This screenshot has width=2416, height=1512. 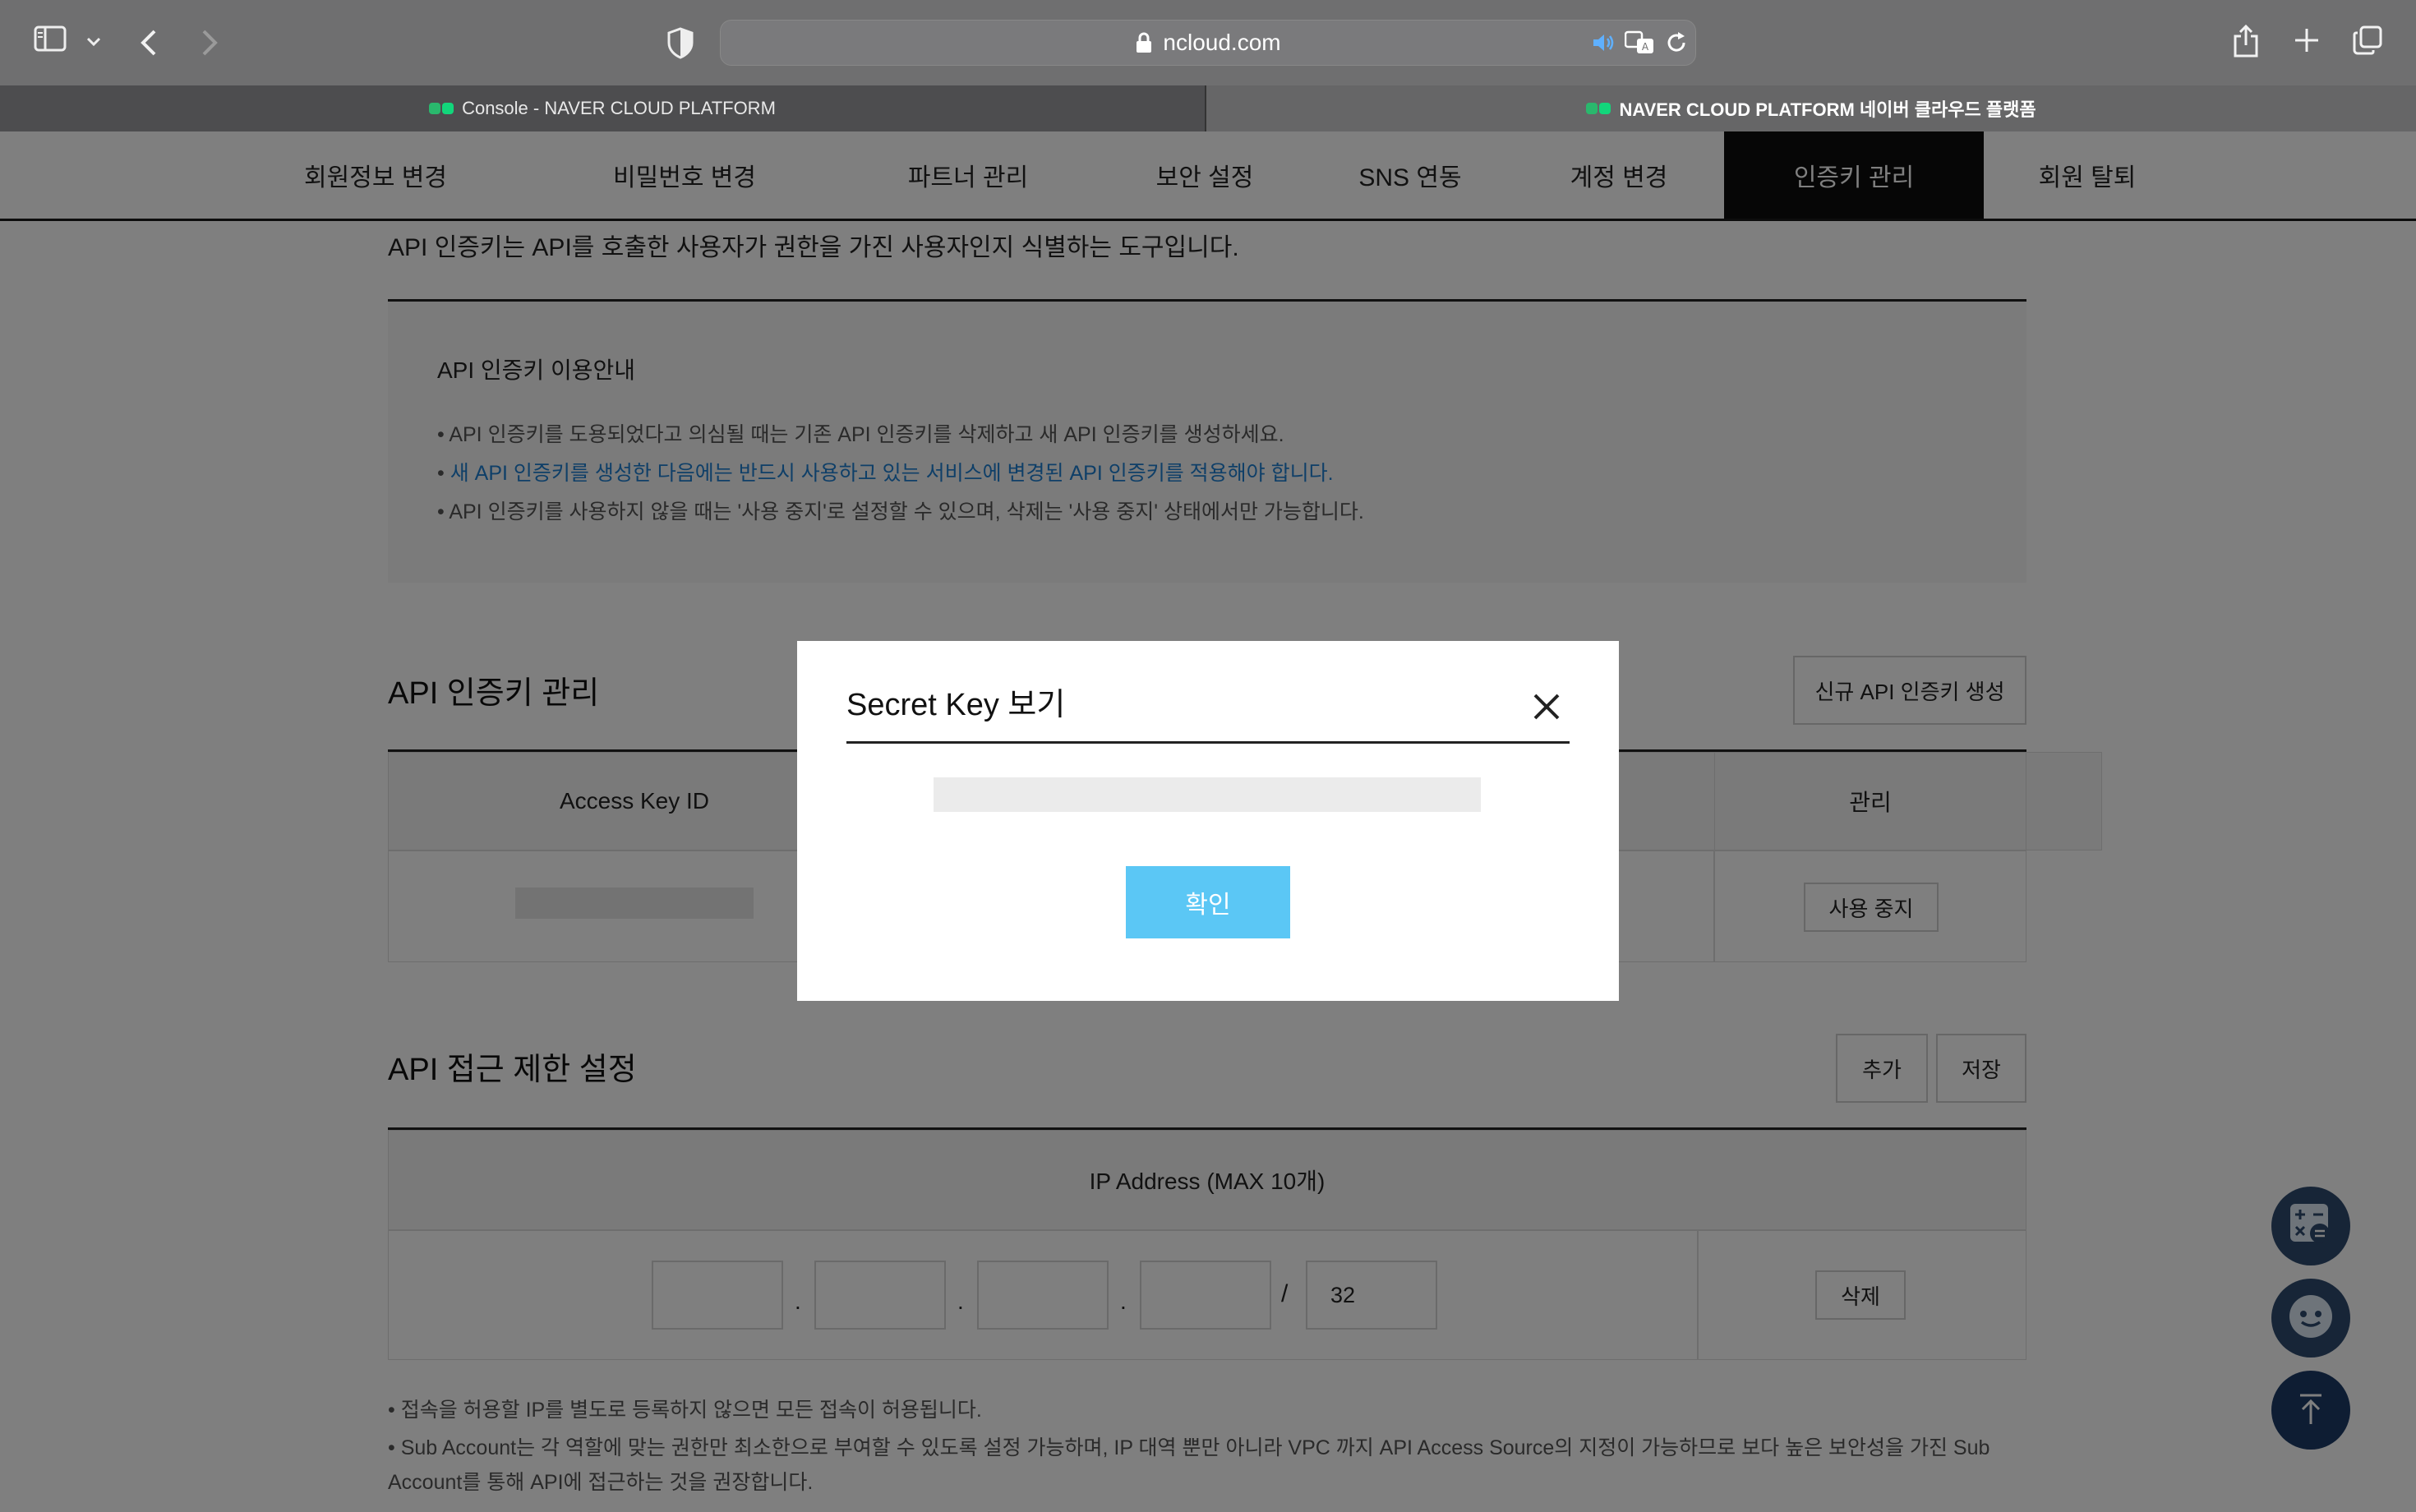 What do you see at coordinates (1828, 109) in the screenshot?
I see `tab-title: NAVER CLOUD PLATFORM 네이버 클라우드 플랫폼` at bounding box center [1828, 109].